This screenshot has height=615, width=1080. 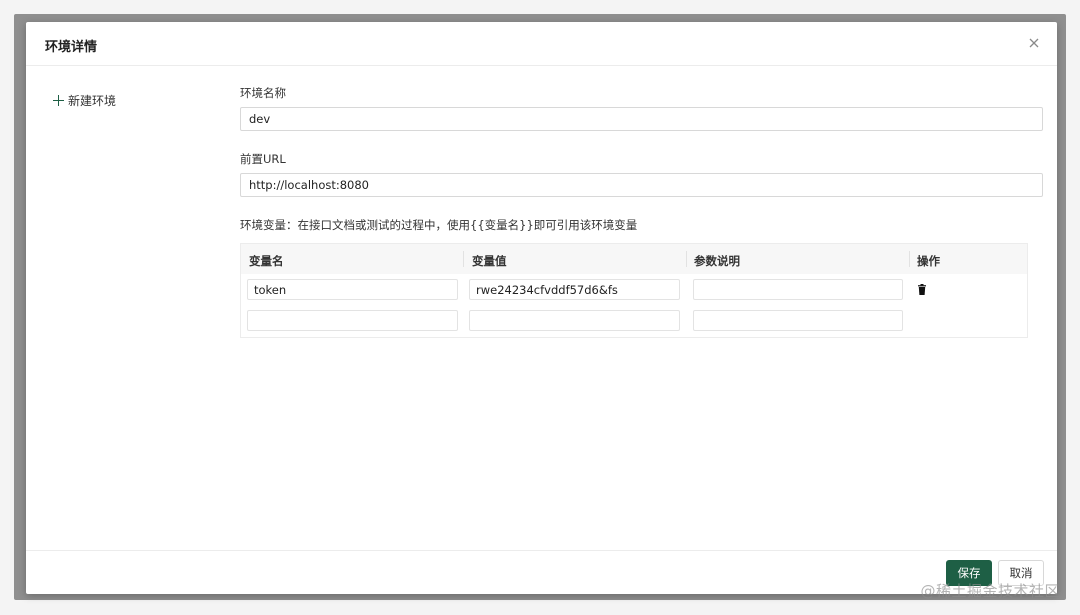 I want to click on column-header-name: 变量名, so click(x=266, y=261).